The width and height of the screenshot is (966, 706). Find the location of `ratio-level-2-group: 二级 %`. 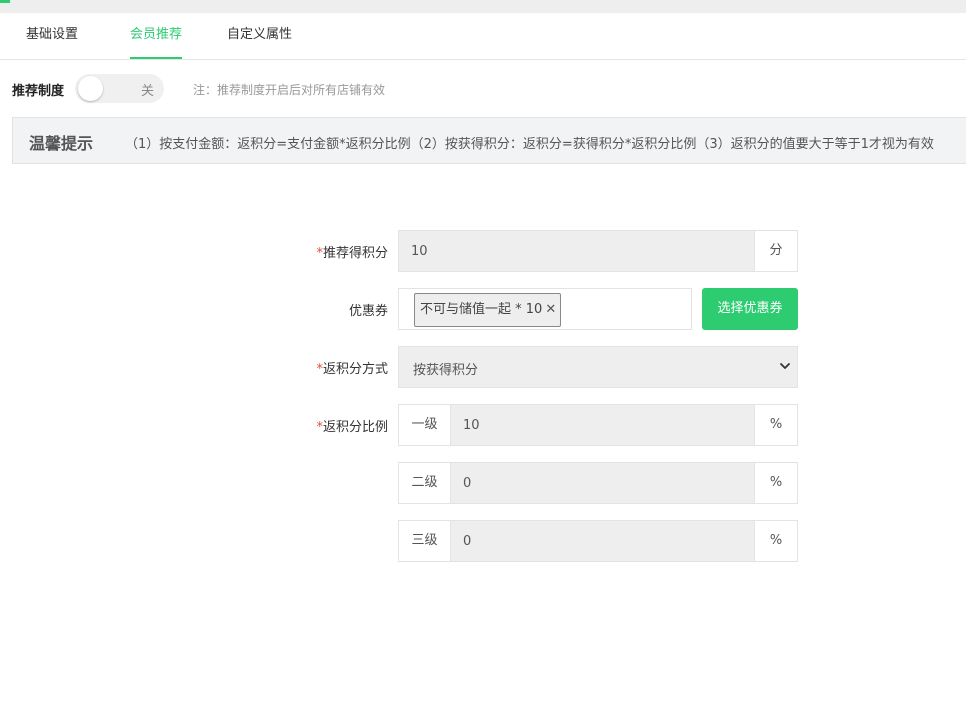

ratio-level-2-group: 二级 % is located at coordinates (598, 483).